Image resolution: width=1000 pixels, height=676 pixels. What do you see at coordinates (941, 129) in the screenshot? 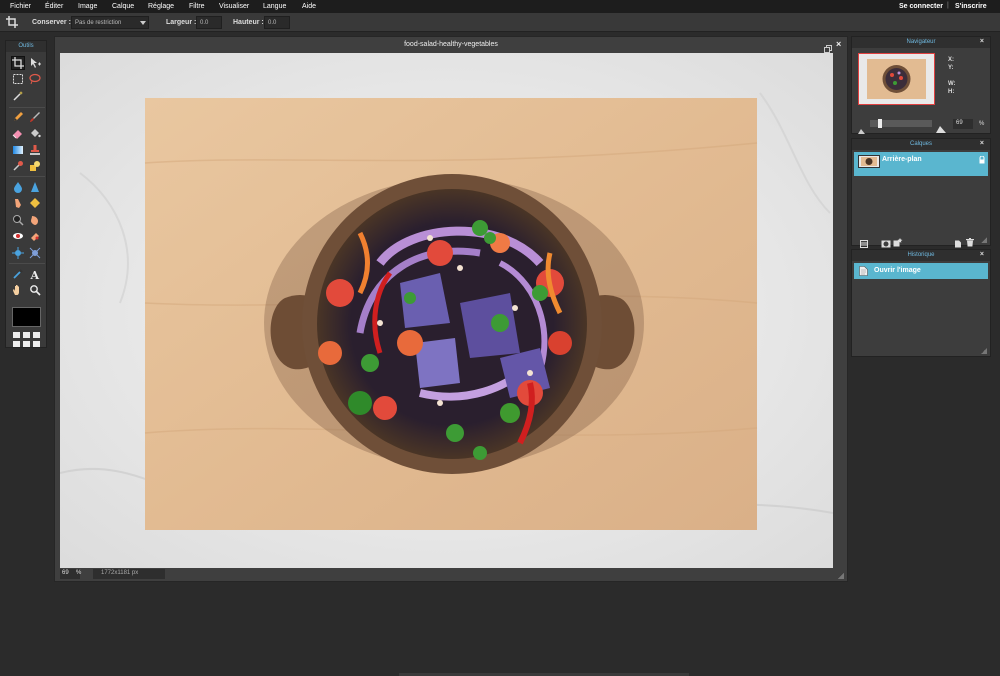
I see `zoom-in-mountain-icon` at bounding box center [941, 129].